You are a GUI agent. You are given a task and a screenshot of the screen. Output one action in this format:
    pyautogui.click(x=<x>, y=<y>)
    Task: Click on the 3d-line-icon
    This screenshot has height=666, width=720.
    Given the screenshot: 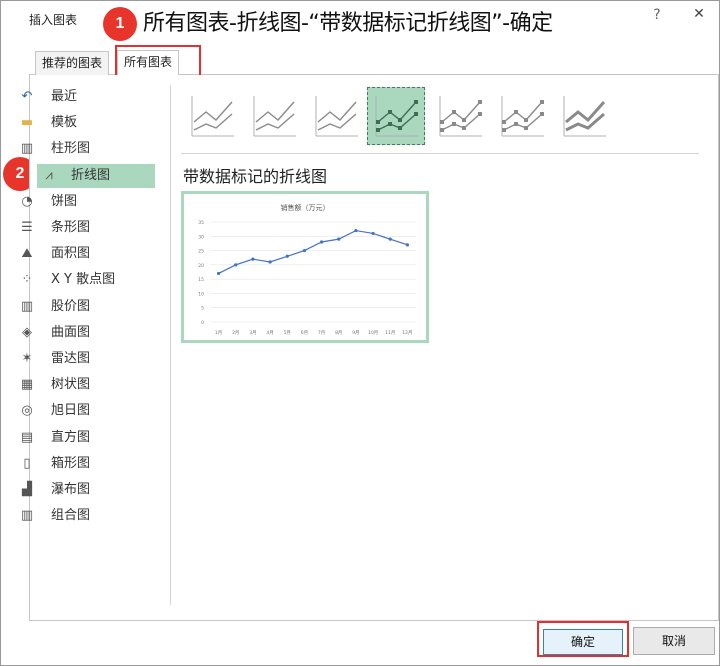 What is the action you would take?
    pyautogui.click(x=584, y=116)
    